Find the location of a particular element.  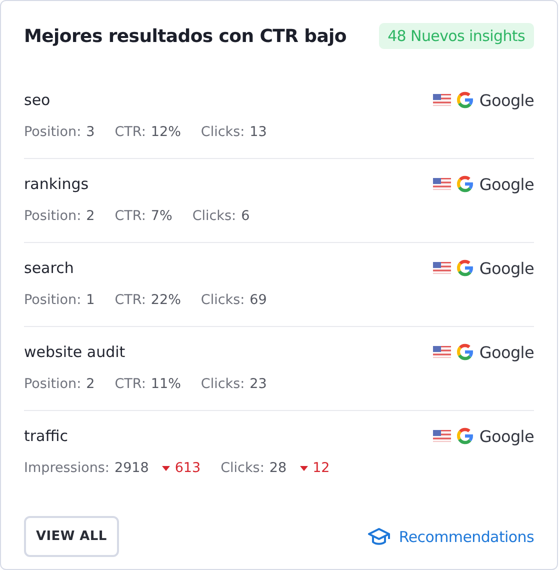

stat-value: 7% is located at coordinates (161, 216).